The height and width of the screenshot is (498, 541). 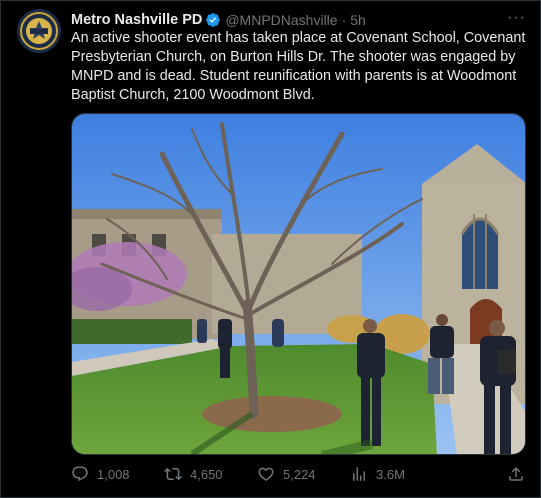 I want to click on like-count: 5,224, so click(x=299, y=474).